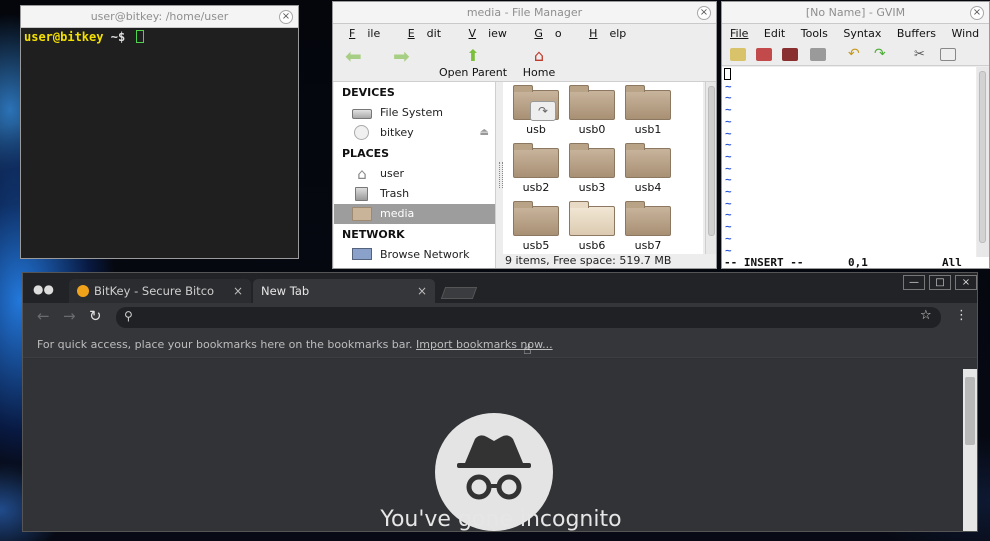  What do you see at coordinates (739, 33) in the screenshot?
I see `gvim-menu-file: File` at bounding box center [739, 33].